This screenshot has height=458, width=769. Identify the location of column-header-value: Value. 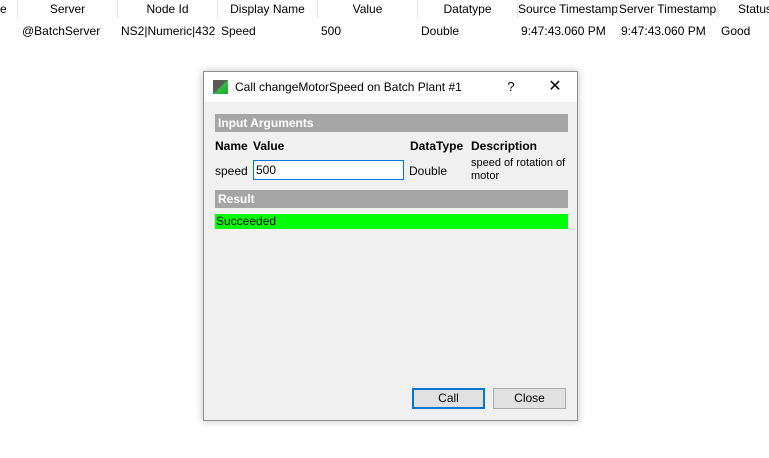
(368, 9).